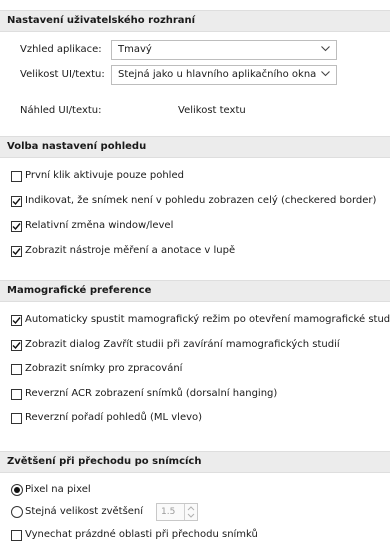 This screenshot has width=390, height=542. I want to click on zoom-stepper: 1.5, so click(177, 512).